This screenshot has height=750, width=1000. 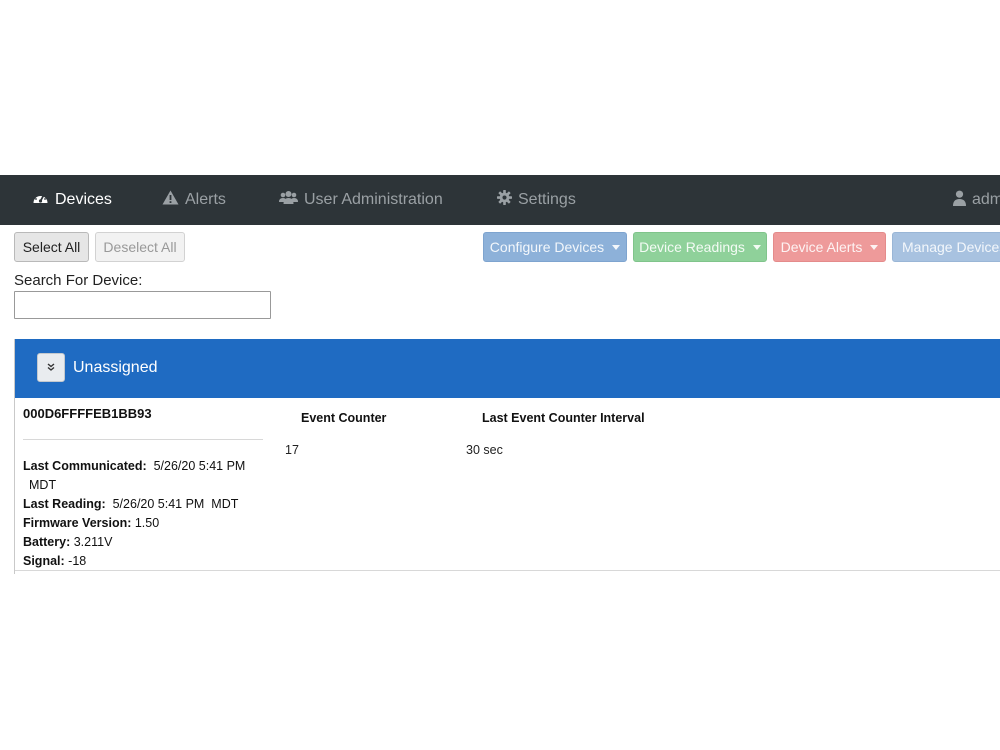 I want to click on last-reading-label: Last Reading:, so click(x=64, y=504).